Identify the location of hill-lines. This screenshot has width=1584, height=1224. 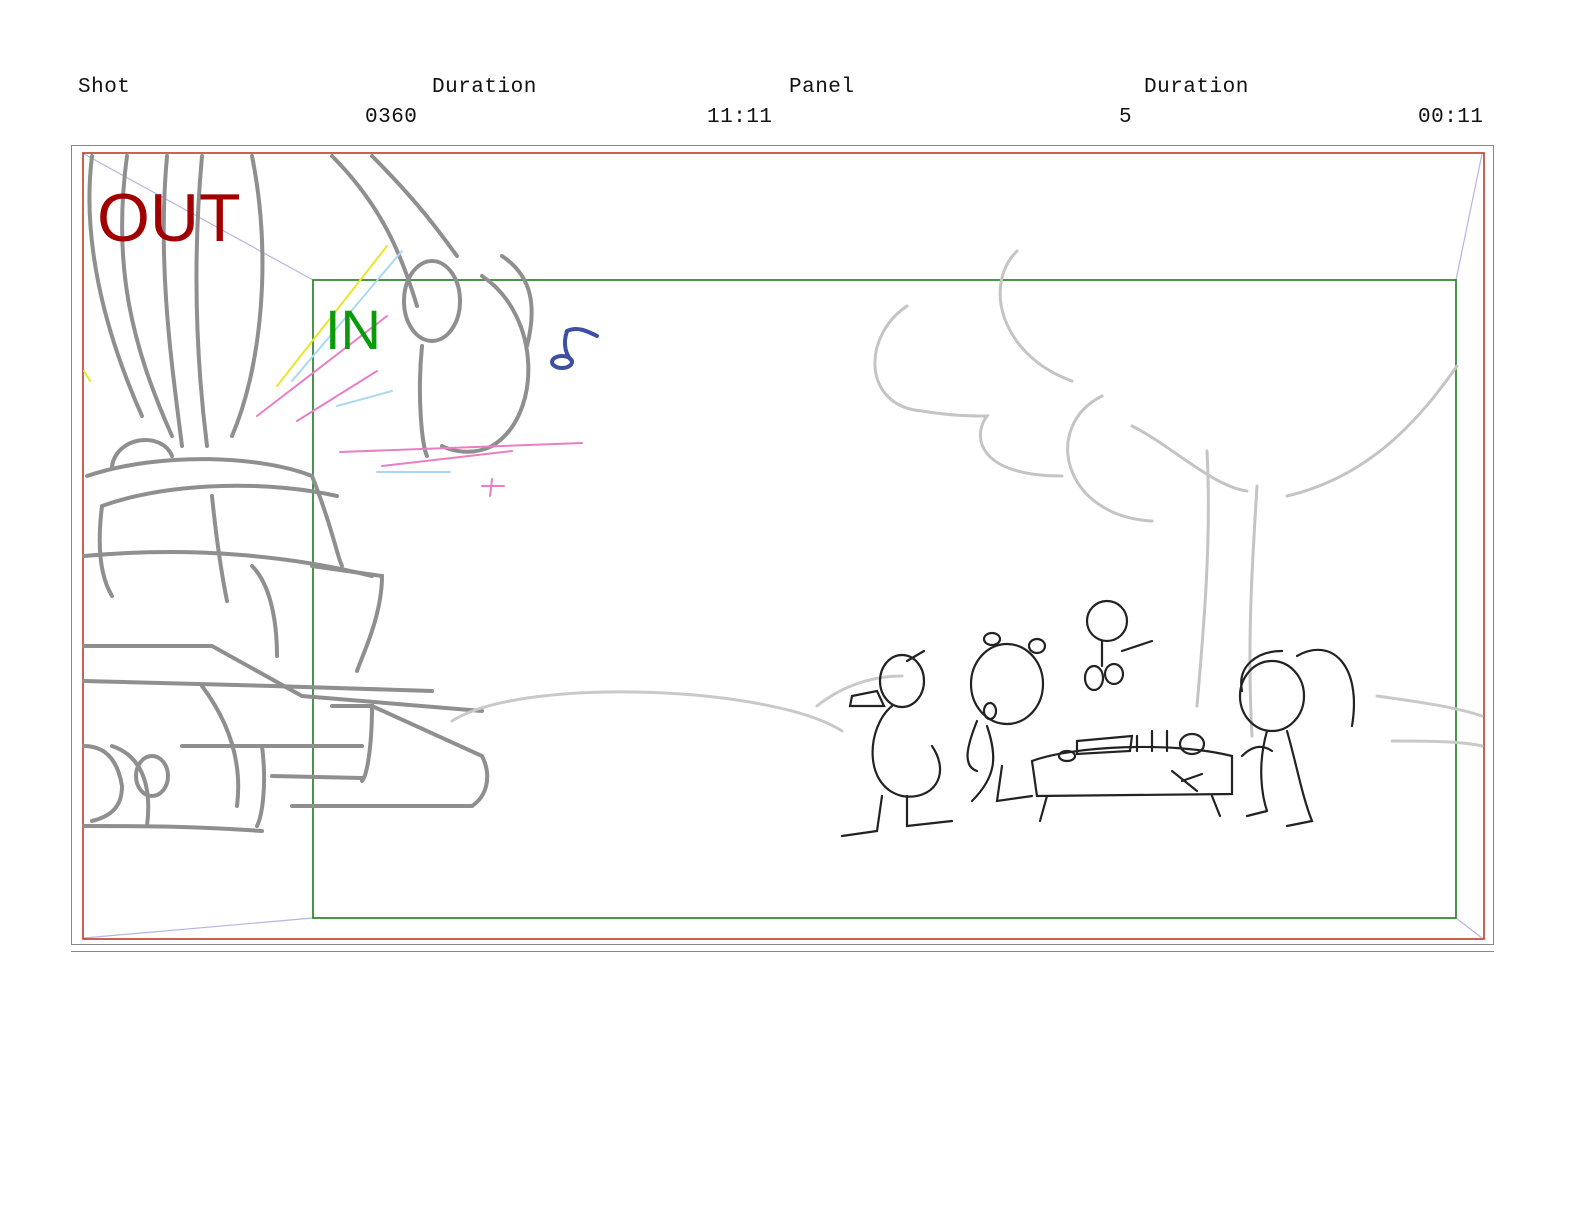
(967, 711).